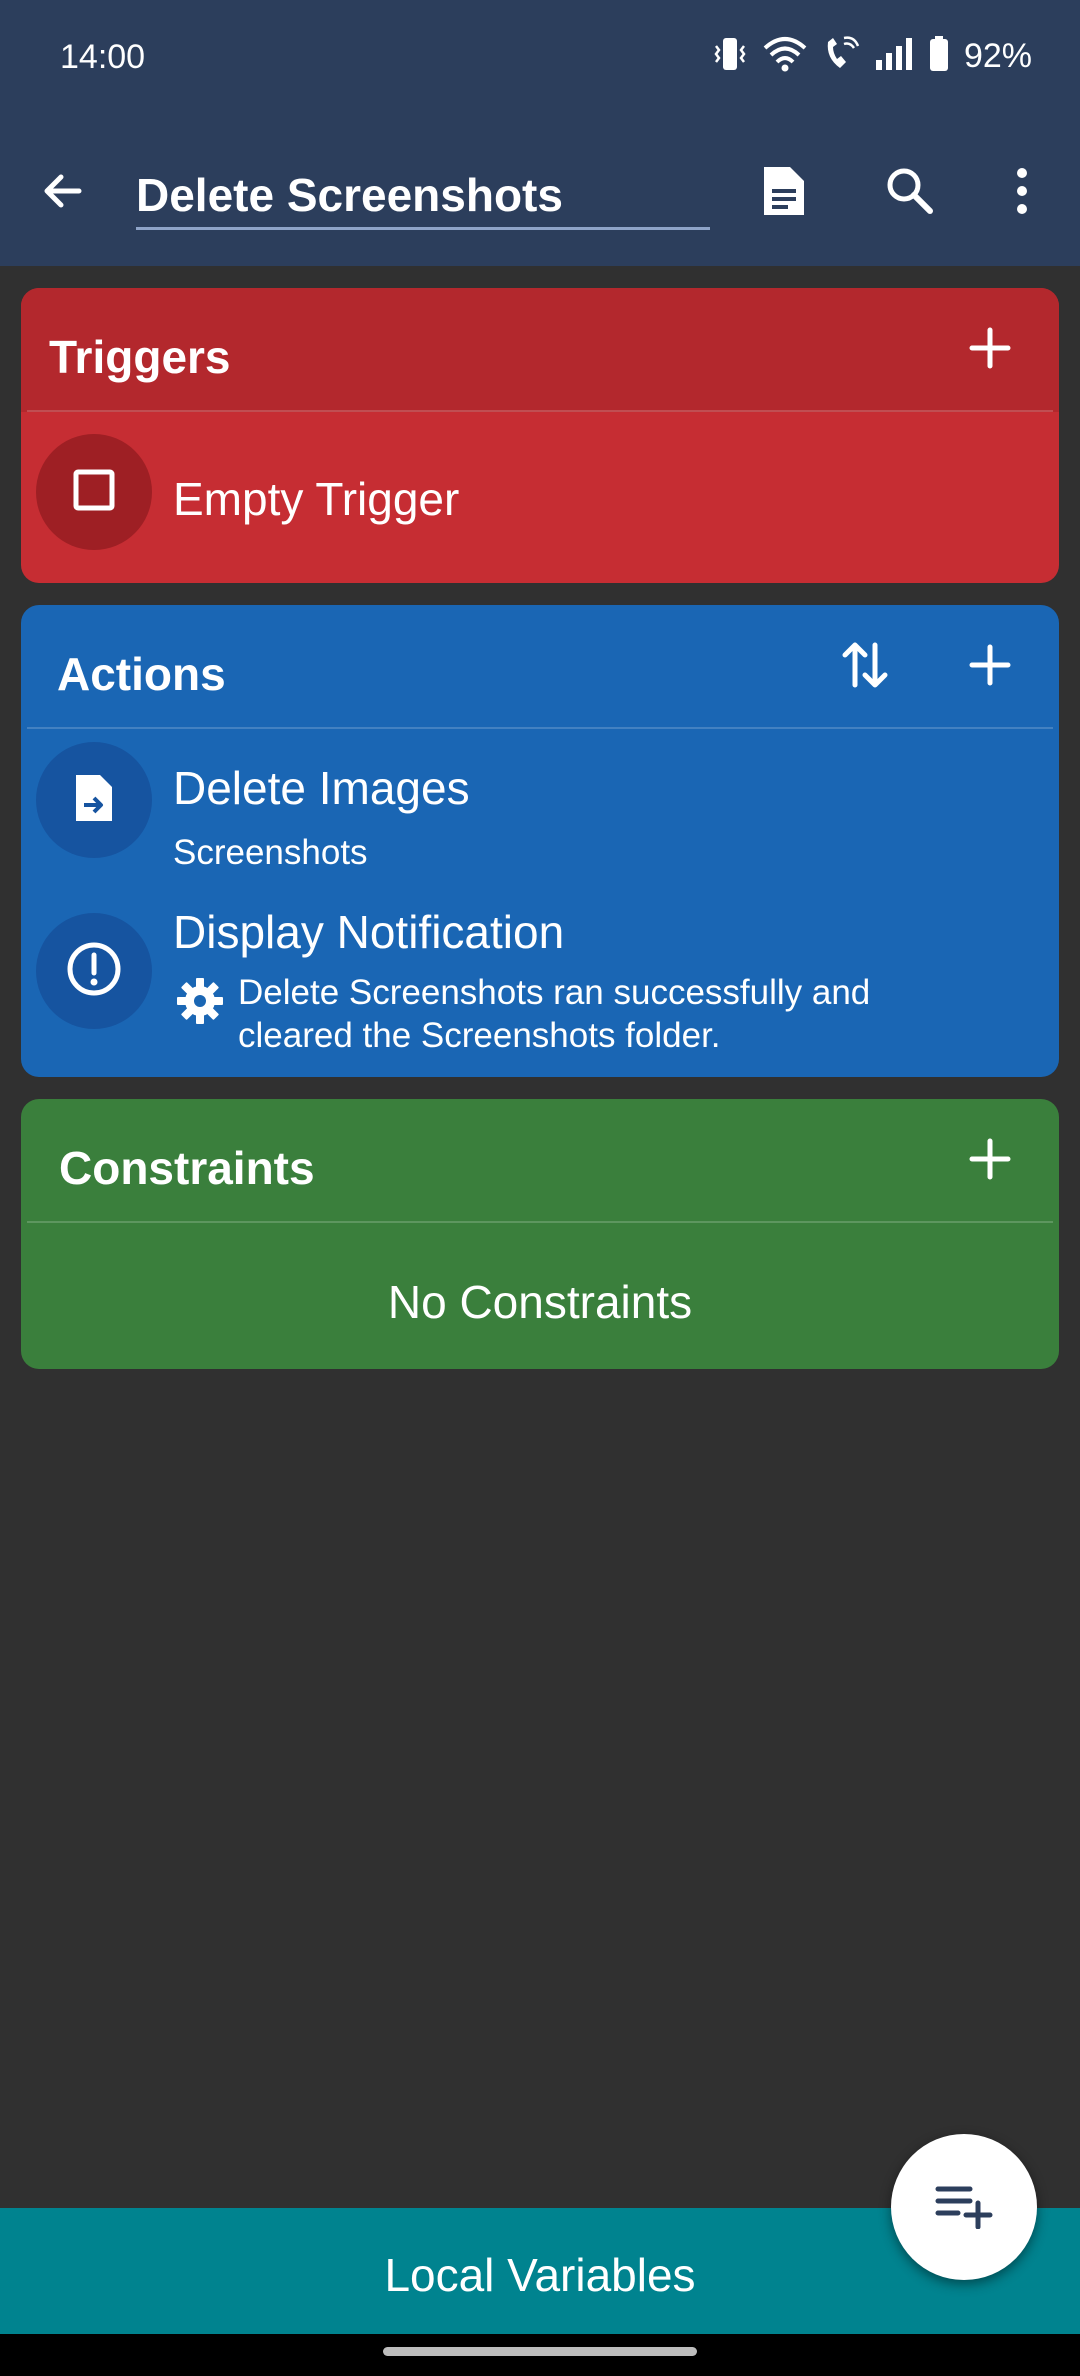 The height and width of the screenshot is (2376, 1080). Describe the element at coordinates (730, 56) in the screenshot. I see `vibrate-icon` at that location.